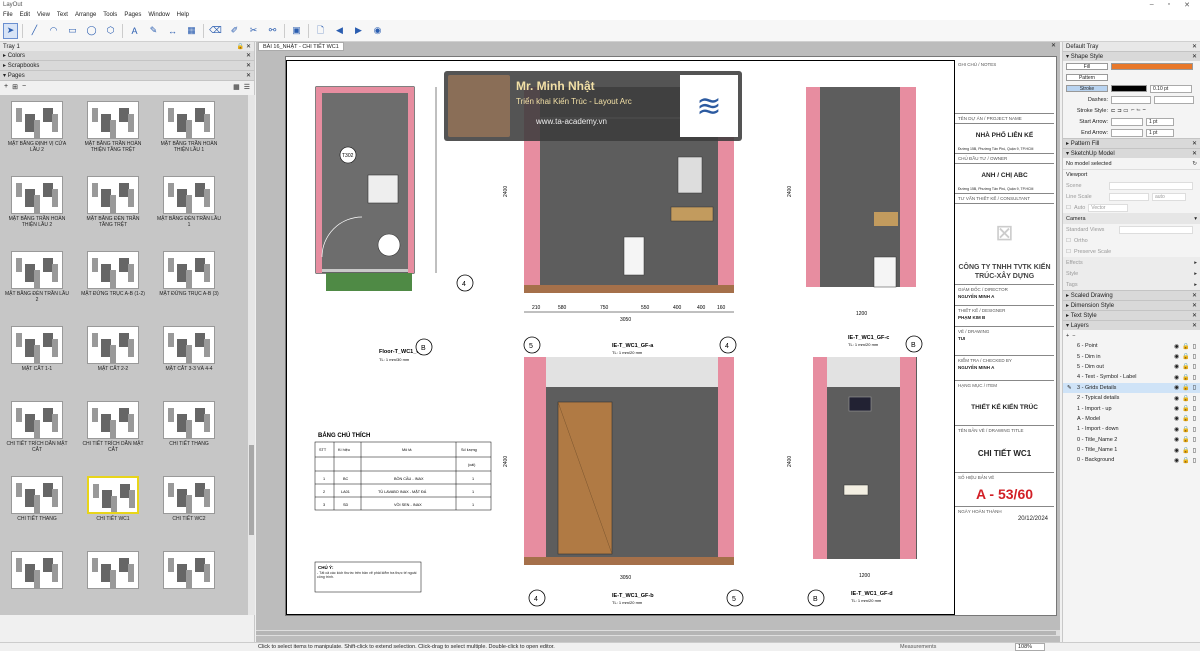  Describe the element at coordinates (37, 349) in the screenshot. I see `page-thumbnail: MẶT CẮT 1-1` at that location.